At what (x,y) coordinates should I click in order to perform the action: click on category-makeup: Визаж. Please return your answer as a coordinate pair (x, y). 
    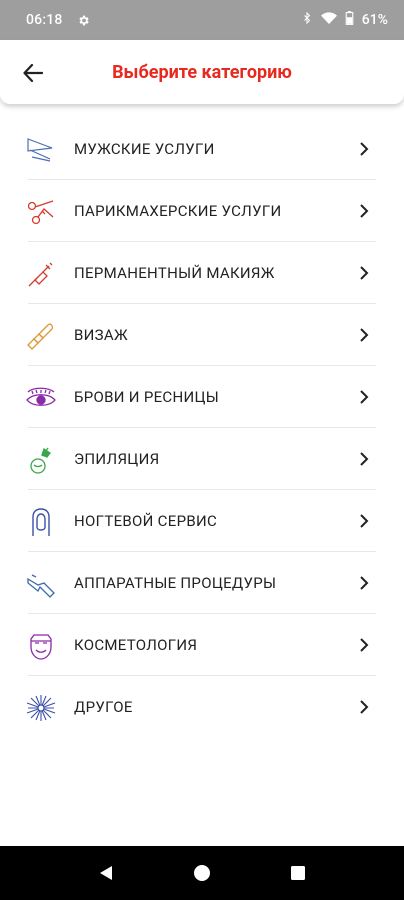
    Looking at the image, I should click on (202, 335).